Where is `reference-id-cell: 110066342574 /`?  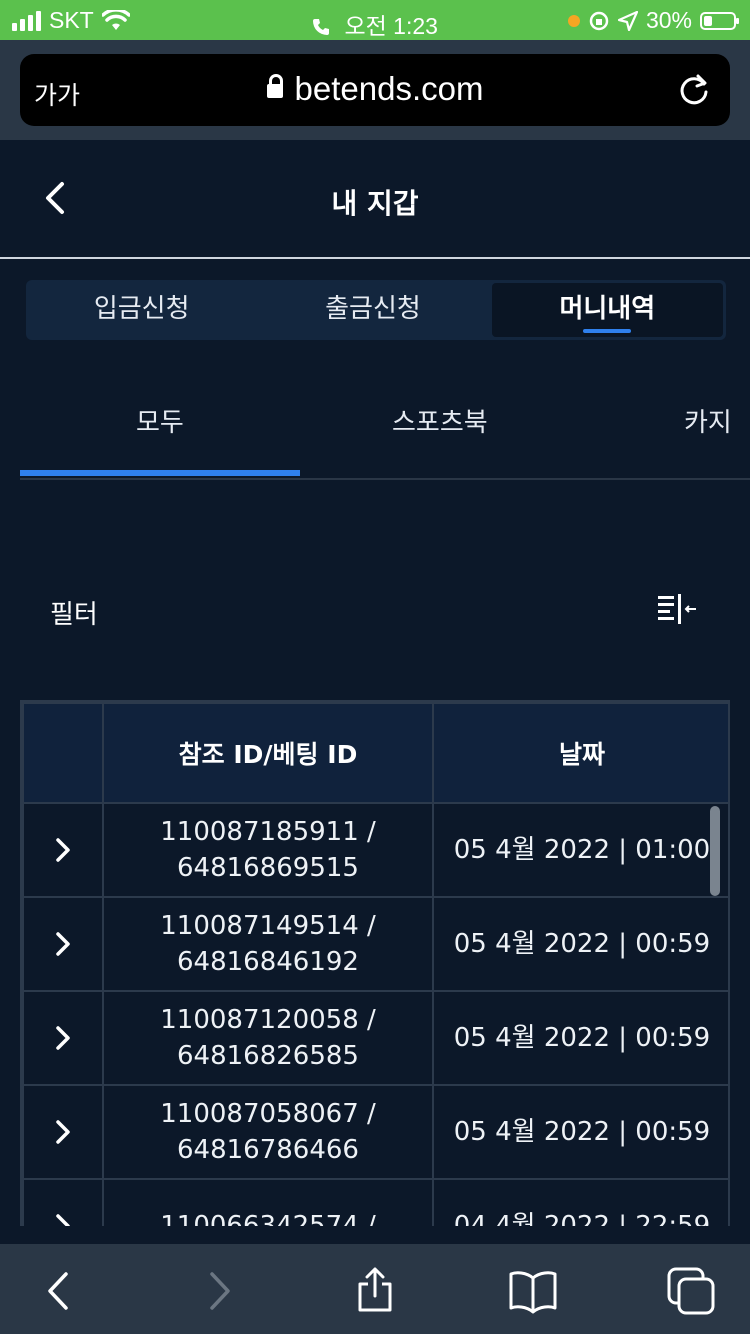 reference-id-cell: 110066342574 / is located at coordinates (268, 1202).